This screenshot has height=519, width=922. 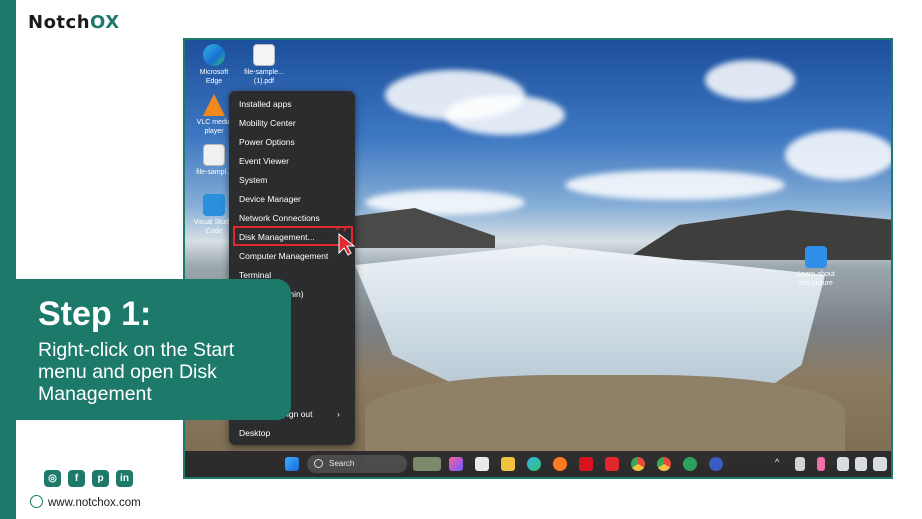 What do you see at coordinates (345, 242) in the screenshot?
I see `mouse-pointer-icon` at bounding box center [345, 242].